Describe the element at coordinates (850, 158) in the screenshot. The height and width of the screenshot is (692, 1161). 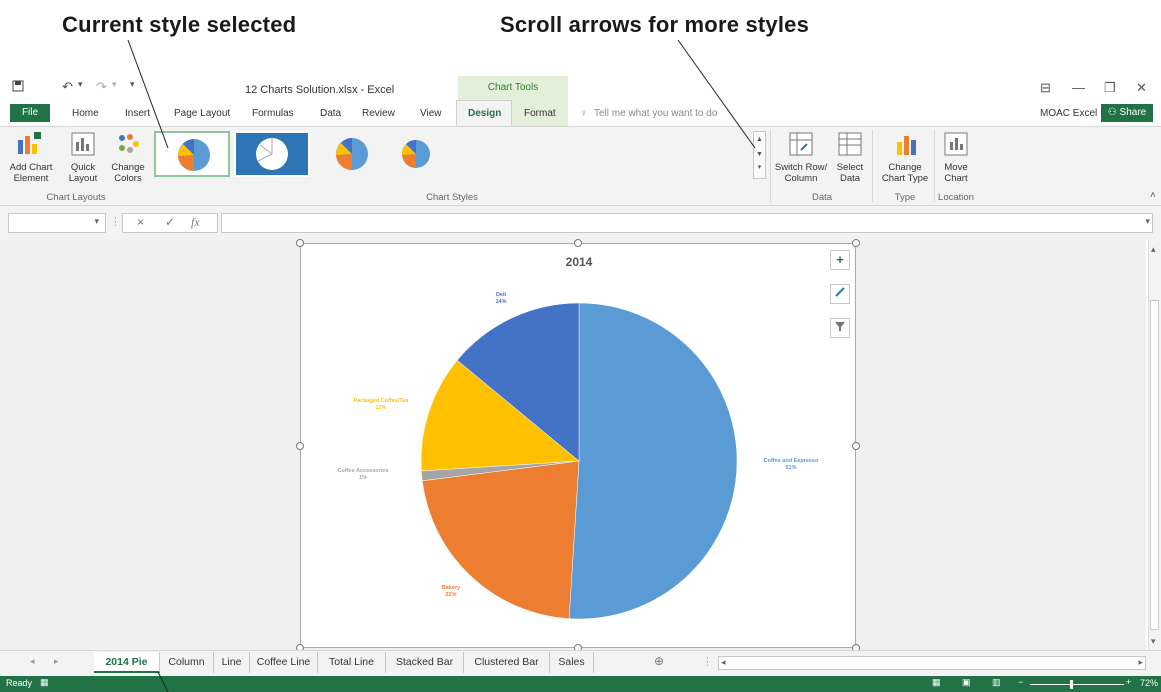
I see `select-data-button: Select Data` at that location.